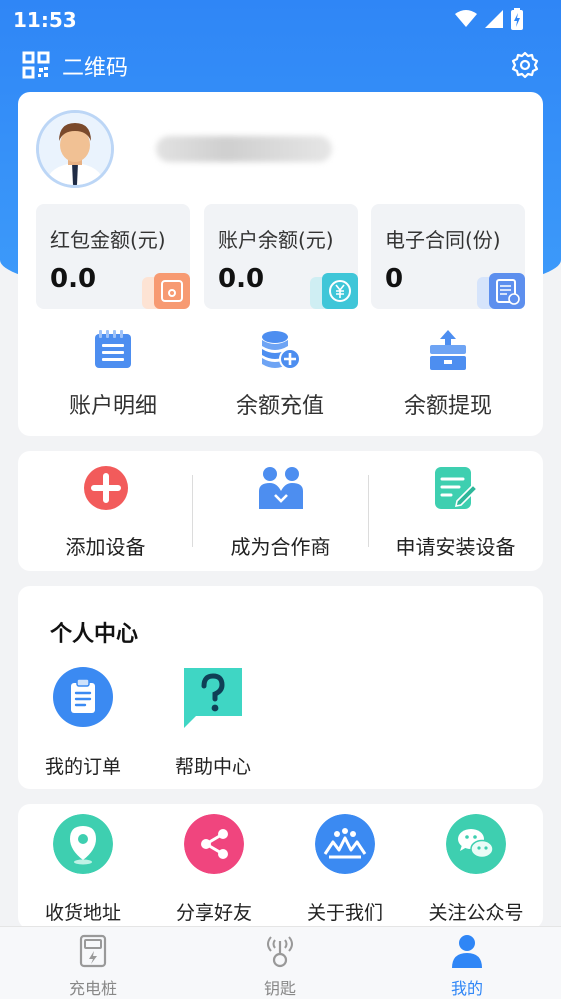 This screenshot has height=999, width=561. I want to click on edit-note-icon, so click(456, 488).